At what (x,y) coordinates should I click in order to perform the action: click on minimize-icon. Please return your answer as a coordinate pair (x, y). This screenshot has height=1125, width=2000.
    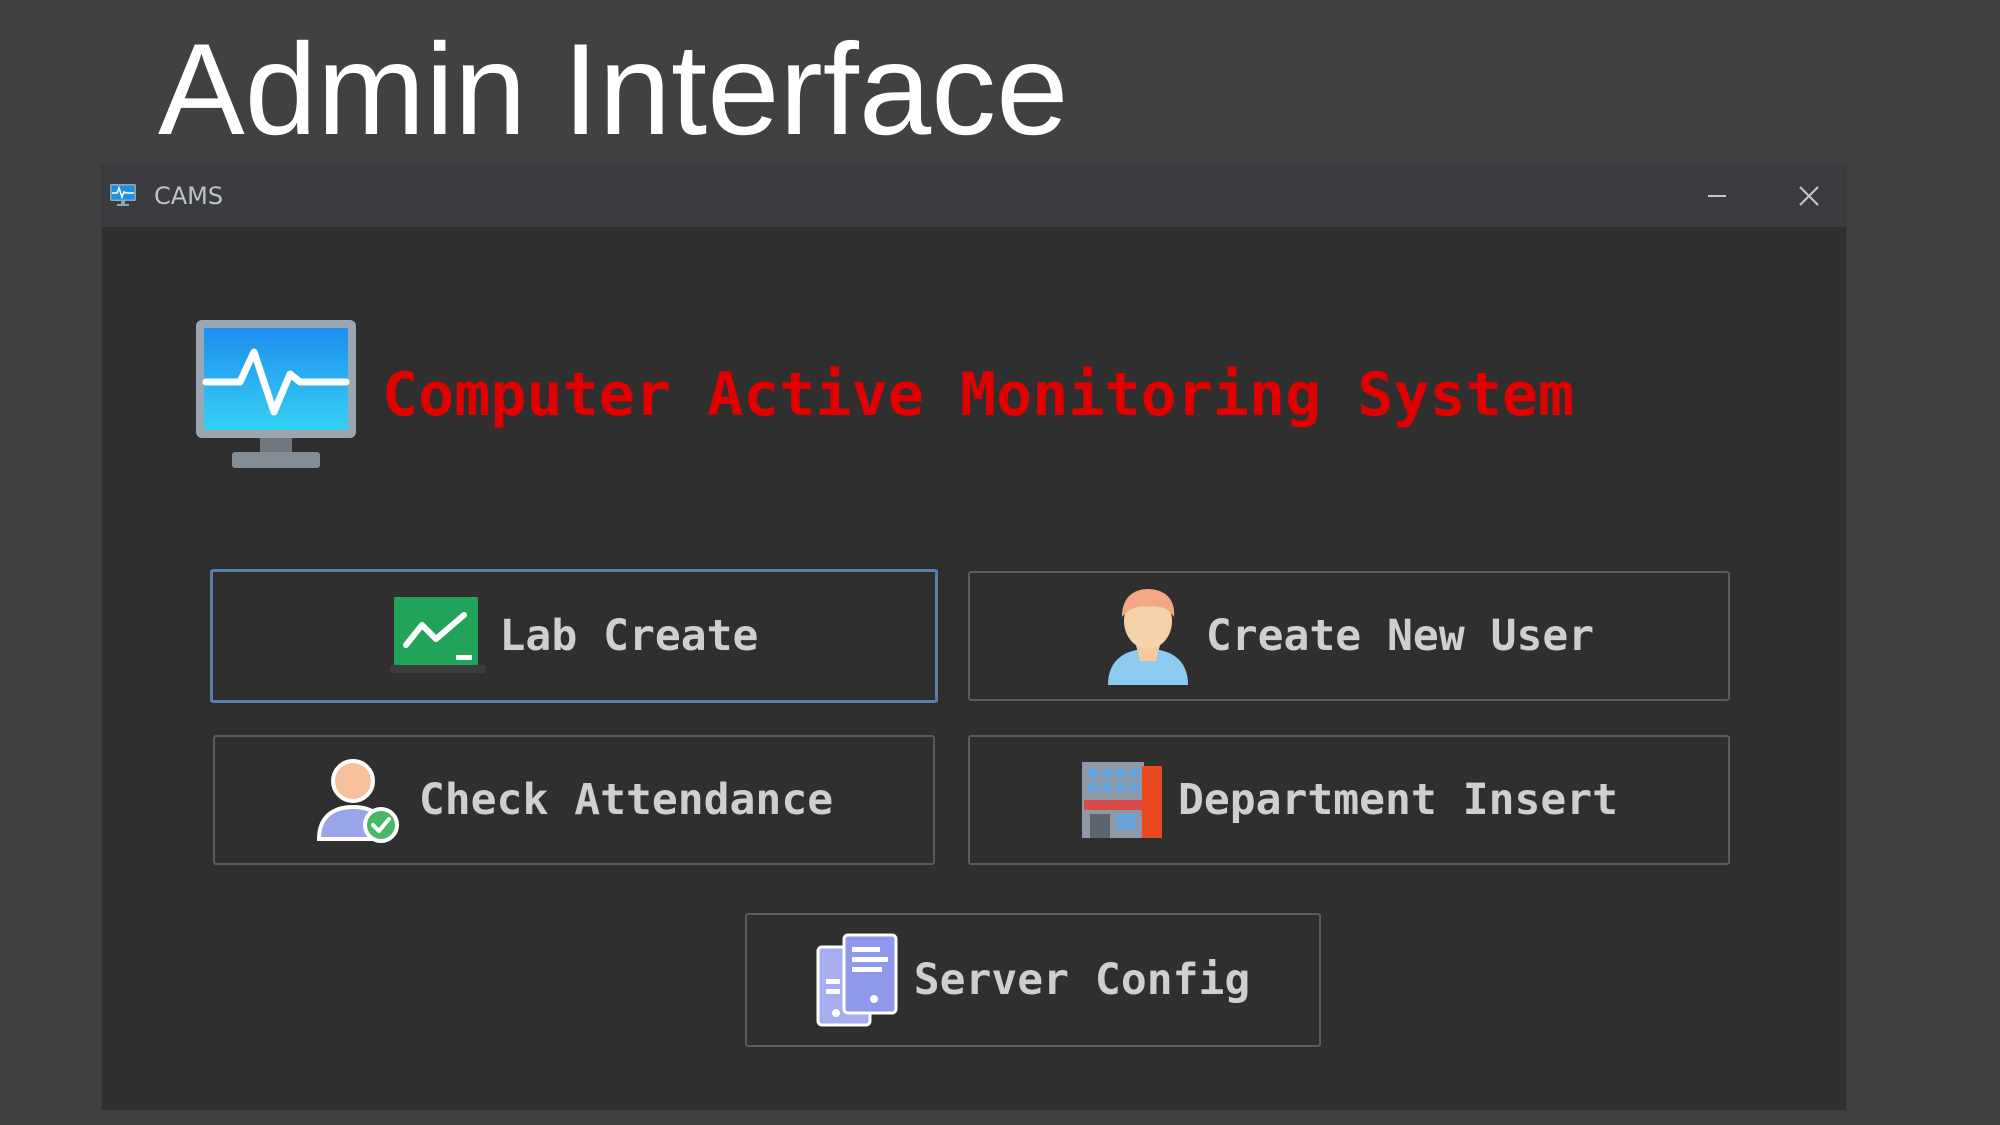
    Looking at the image, I should click on (1717, 196).